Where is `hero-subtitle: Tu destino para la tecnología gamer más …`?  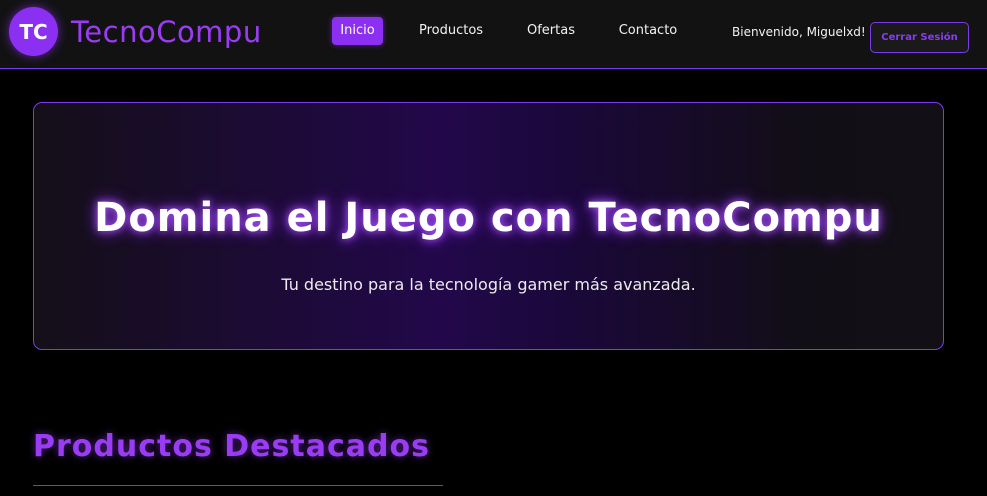
hero-subtitle: Tu destino para la tecnología gamer más … is located at coordinates (488, 284).